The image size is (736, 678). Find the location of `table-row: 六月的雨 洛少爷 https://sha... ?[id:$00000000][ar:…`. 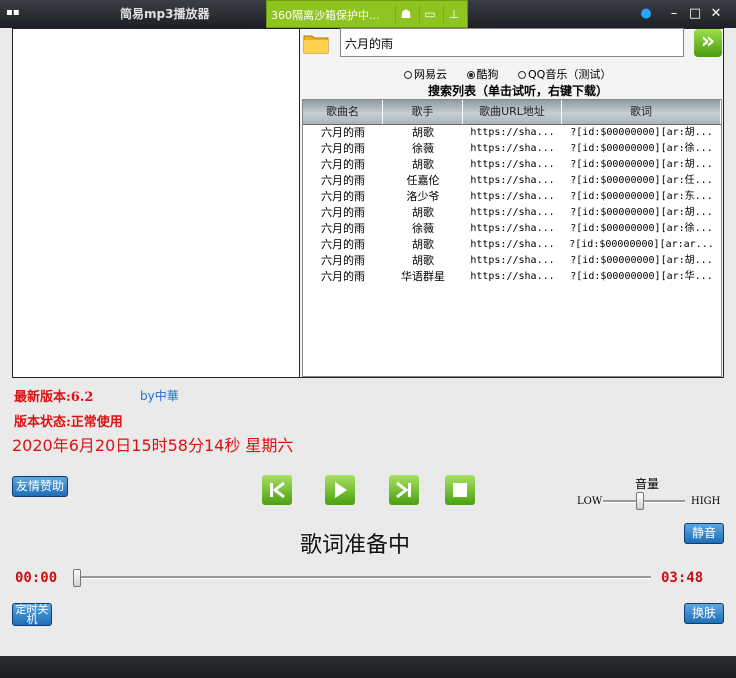

table-row: 六月的雨 洛少爷 https://sha... ?[id:$00000000][ar:… is located at coordinates (512, 197).